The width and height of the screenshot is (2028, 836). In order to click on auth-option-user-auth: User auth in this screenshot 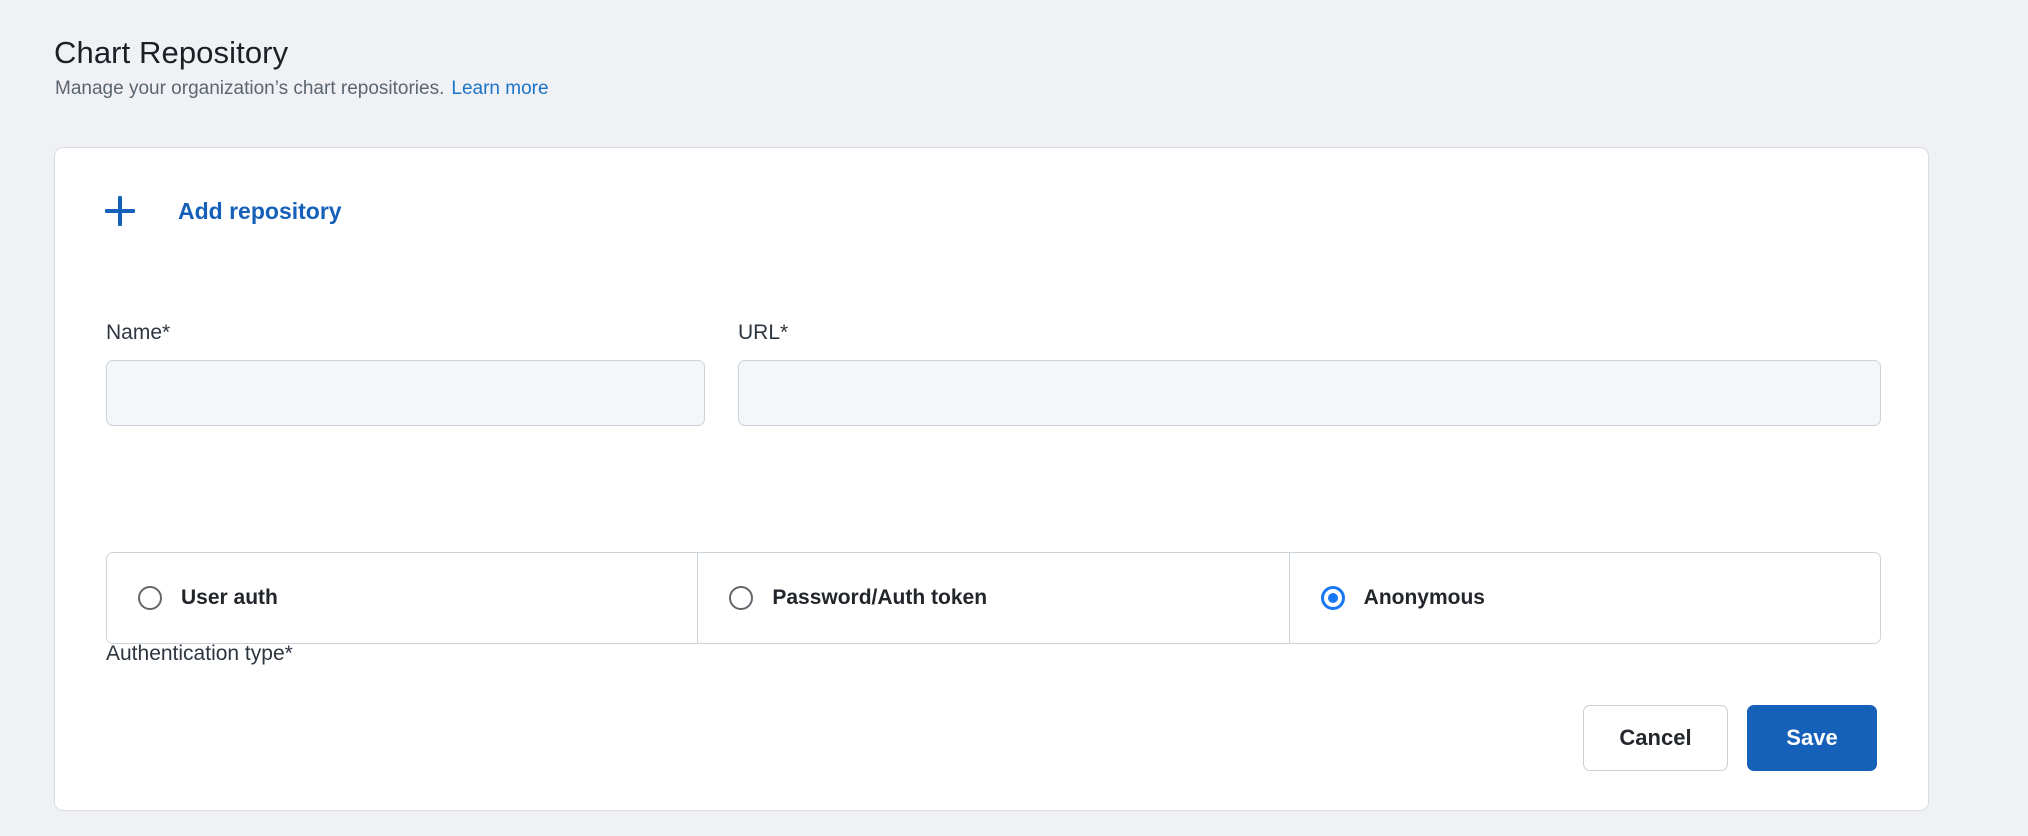, I will do `click(402, 598)`.